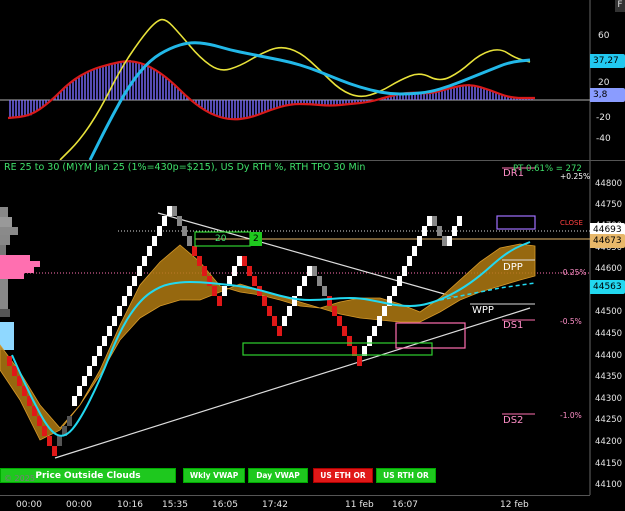 This screenshot has width=625, height=511. What do you see at coordinates (513, 267) in the screenshot?
I see `level-dpp: DPP` at bounding box center [513, 267].